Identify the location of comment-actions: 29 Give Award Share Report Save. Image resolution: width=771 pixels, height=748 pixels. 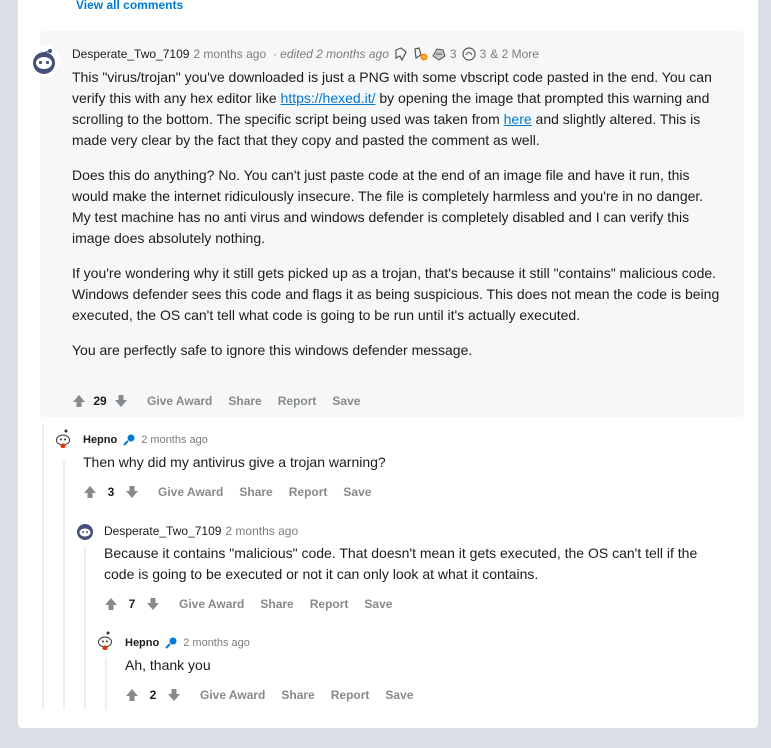
(215, 401).